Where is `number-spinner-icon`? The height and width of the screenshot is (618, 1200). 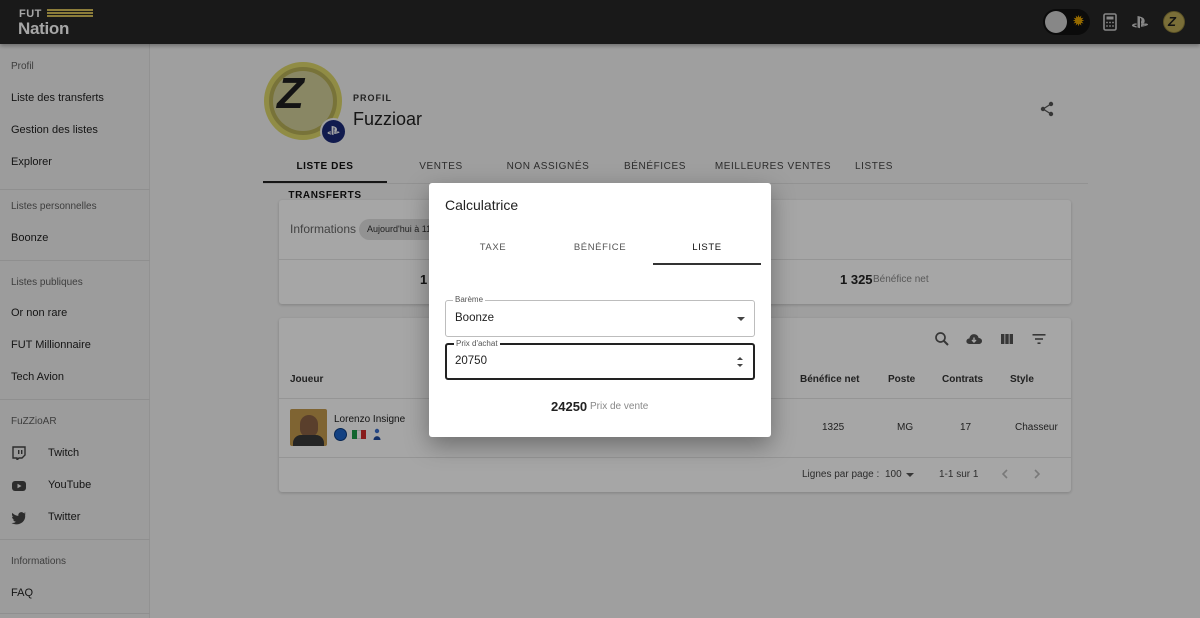
number-spinner-icon is located at coordinates (740, 362).